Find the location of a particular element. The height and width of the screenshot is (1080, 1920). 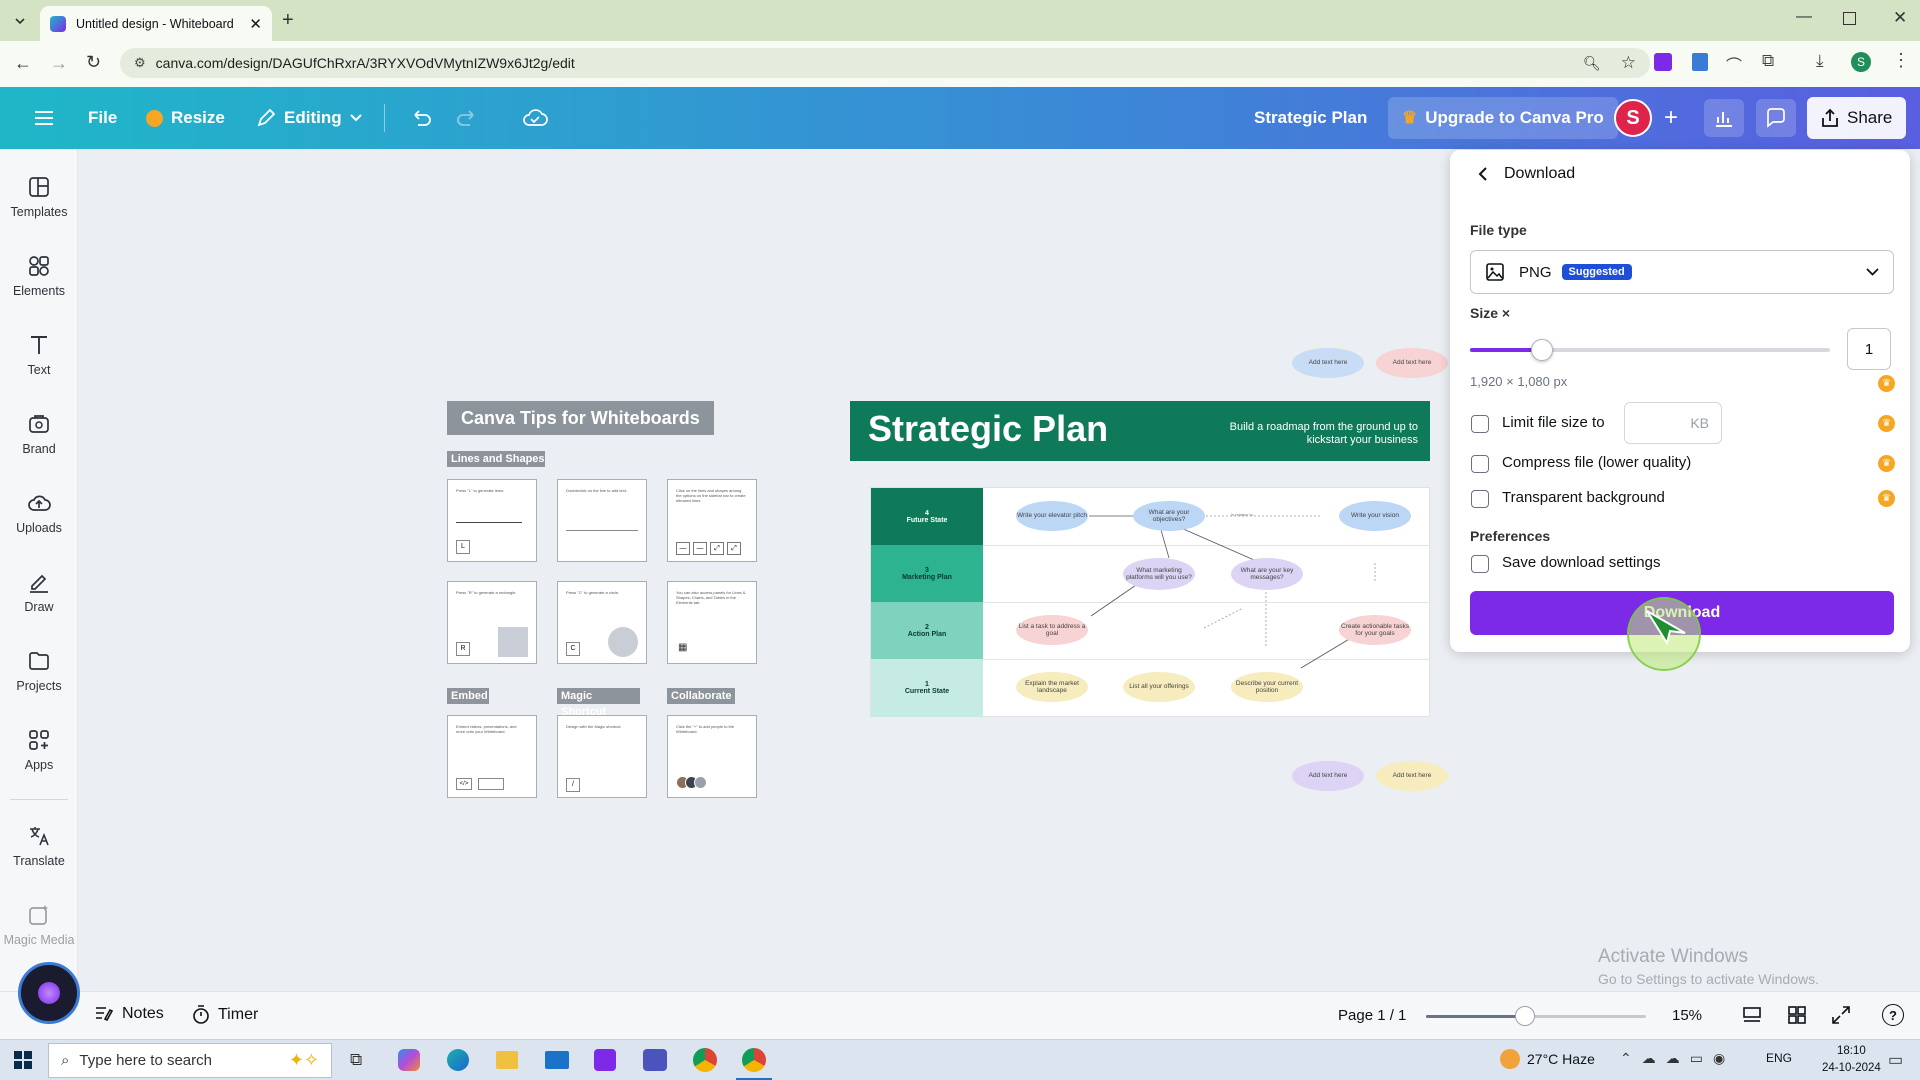

forward-icon: → is located at coordinates (59, 63).